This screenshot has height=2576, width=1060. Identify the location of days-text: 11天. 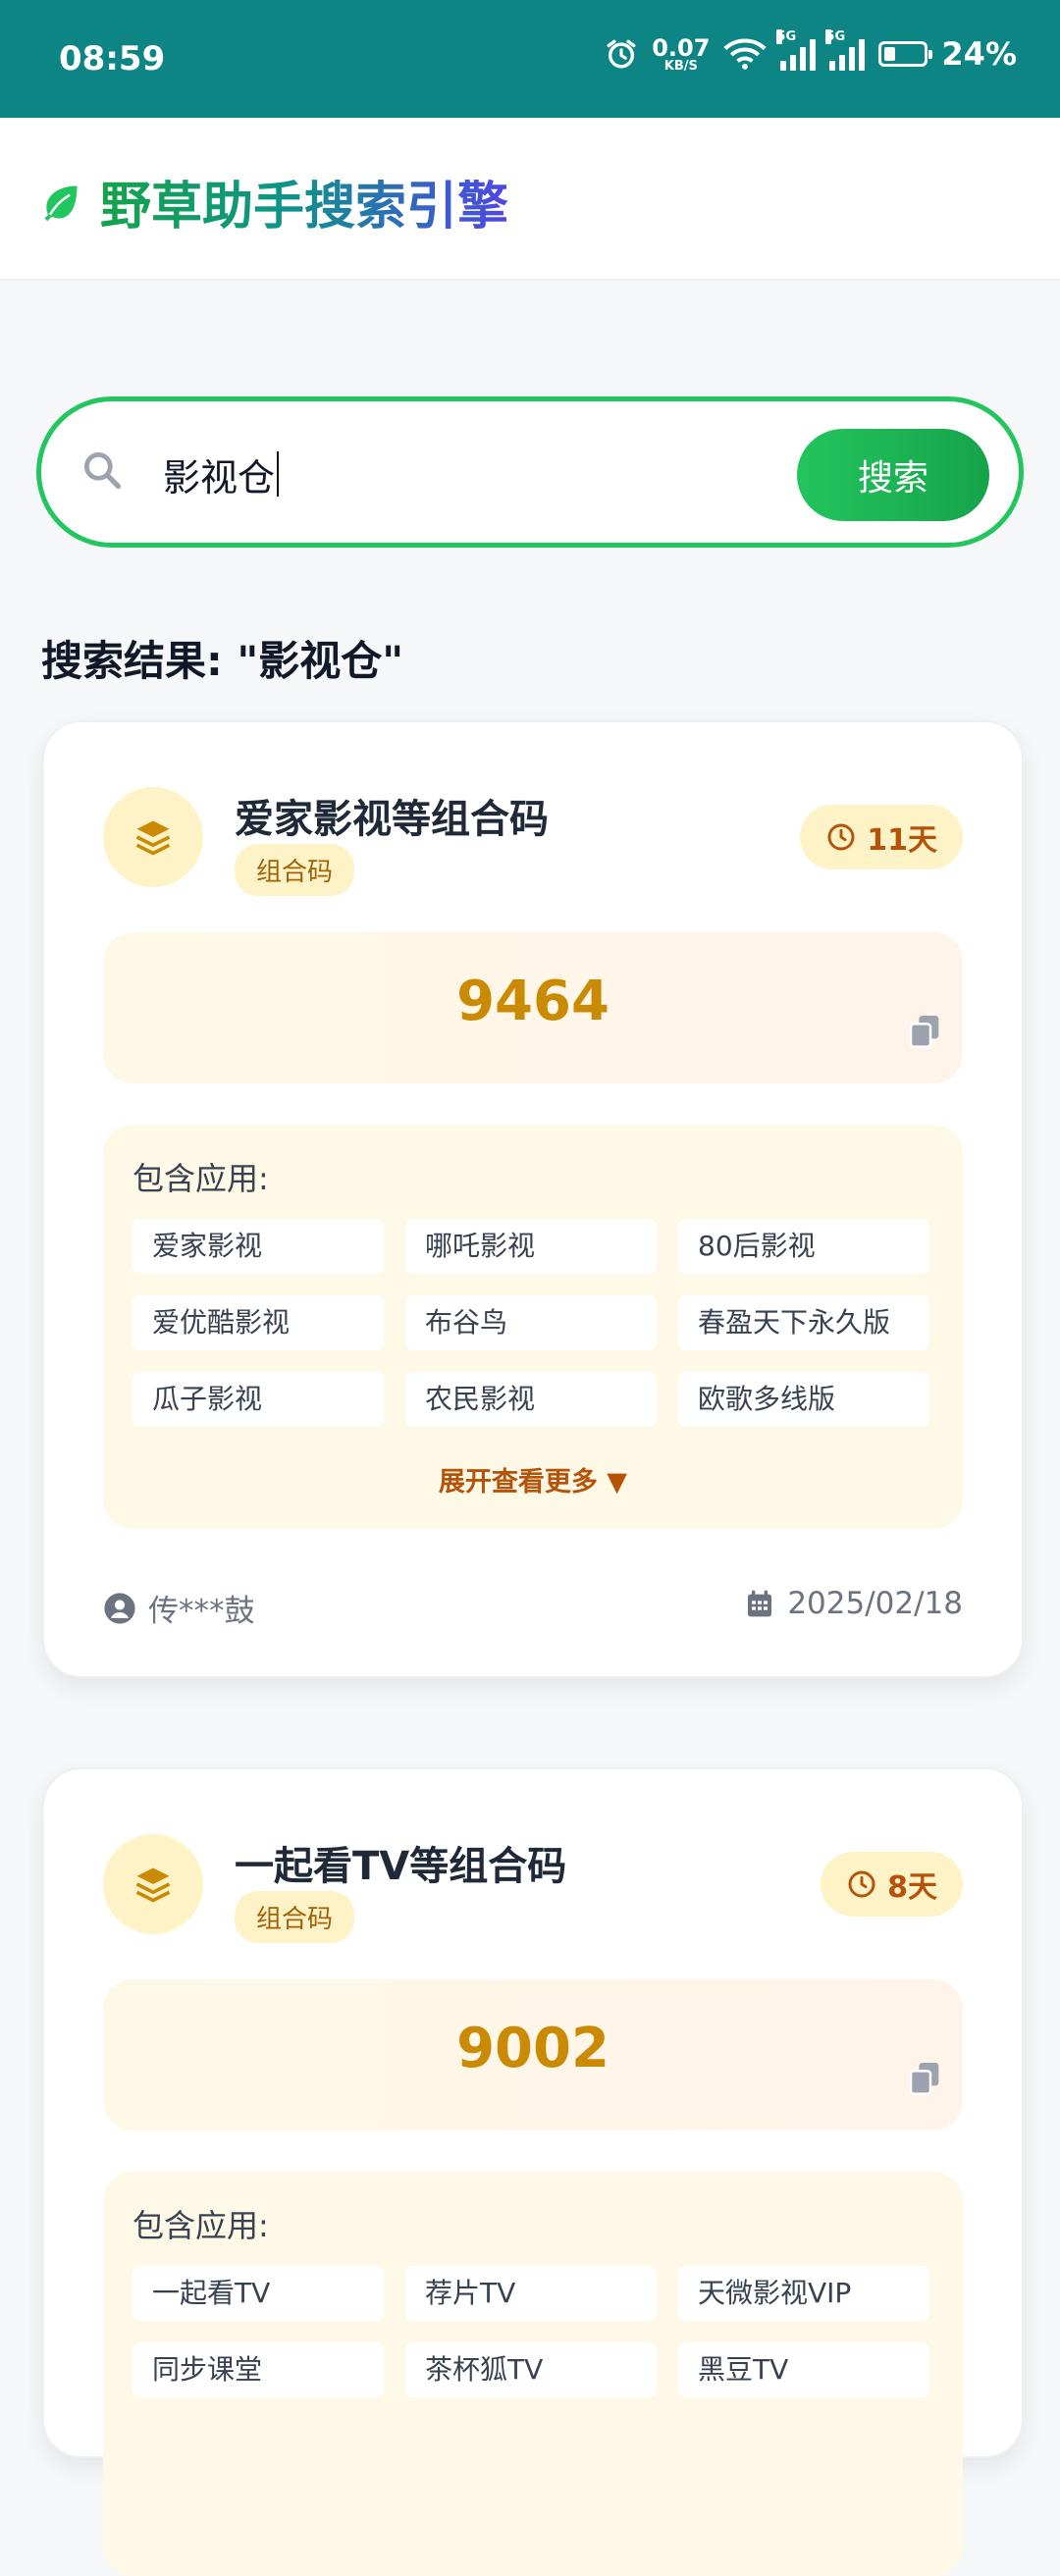
(902, 840).